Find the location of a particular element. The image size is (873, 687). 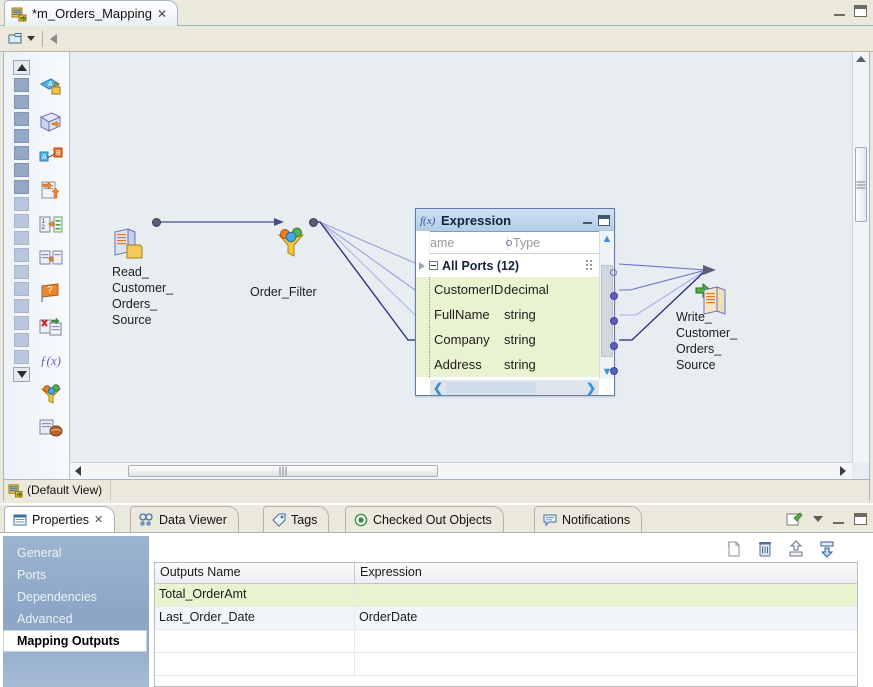

tab-label: Data Viewer is located at coordinates (193, 519).